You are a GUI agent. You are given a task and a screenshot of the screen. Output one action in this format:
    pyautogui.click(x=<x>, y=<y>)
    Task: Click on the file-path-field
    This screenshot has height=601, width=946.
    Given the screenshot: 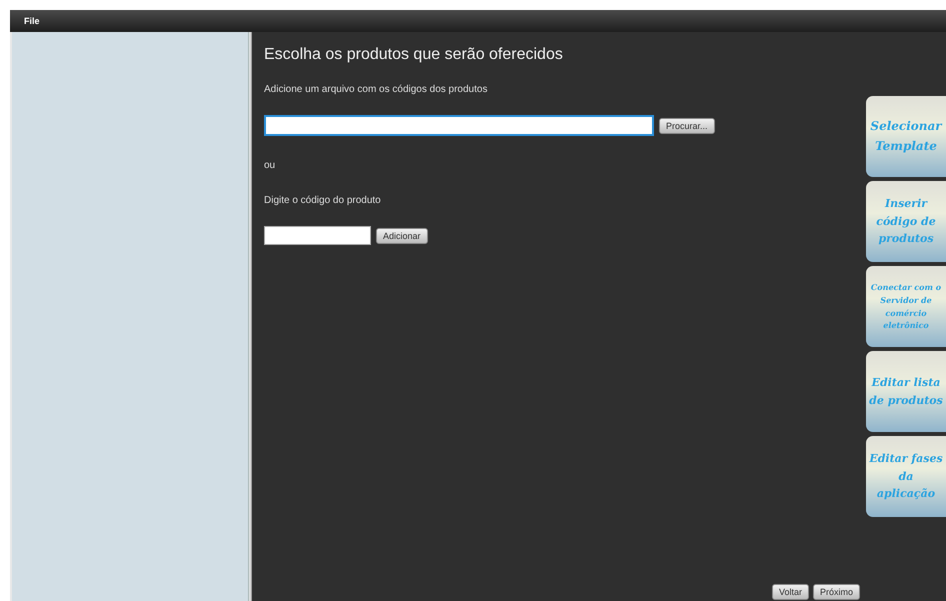 What is the action you would take?
    pyautogui.click(x=459, y=125)
    